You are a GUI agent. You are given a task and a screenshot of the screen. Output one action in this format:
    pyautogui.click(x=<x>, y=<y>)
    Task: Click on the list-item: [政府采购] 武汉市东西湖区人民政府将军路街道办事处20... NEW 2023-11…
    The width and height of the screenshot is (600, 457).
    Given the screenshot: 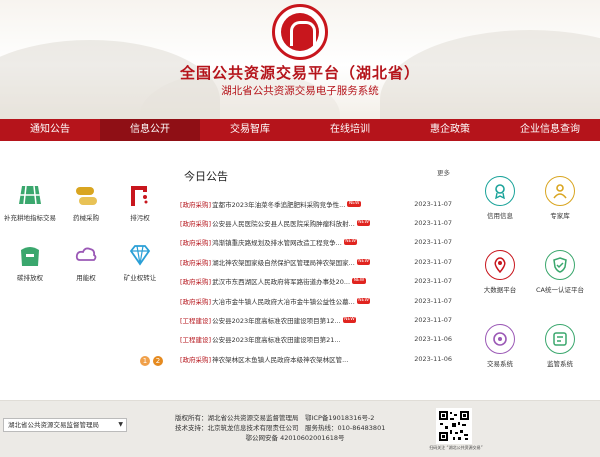 What is the action you would take?
    pyautogui.click(x=316, y=281)
    